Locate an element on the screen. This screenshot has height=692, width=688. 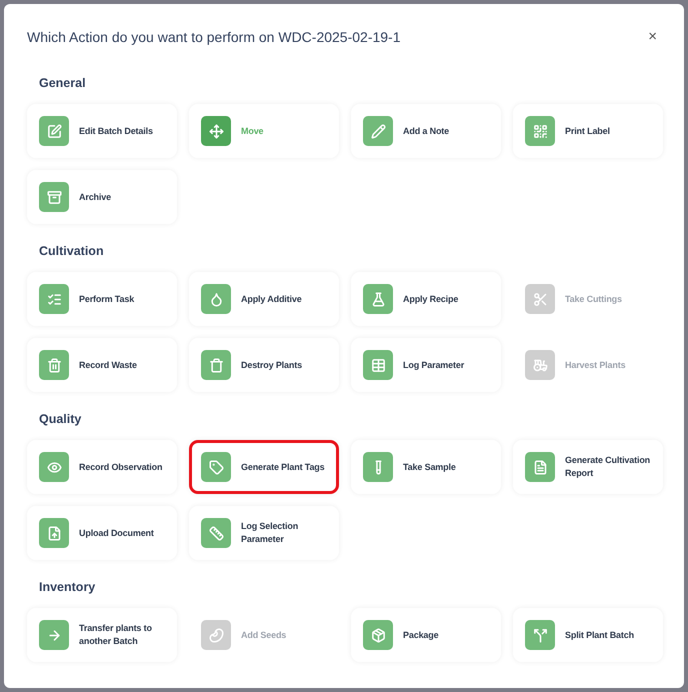
trash-icon is located at coordinates (54, 365).